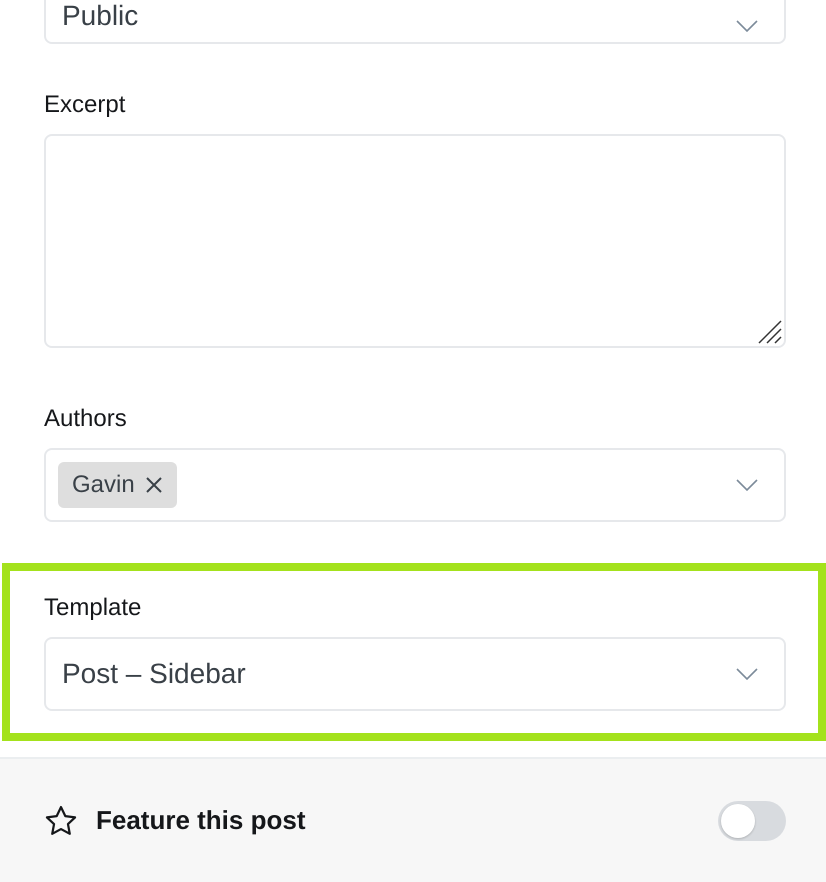 This screenshot has width=826, height=882. What do you see at coordinates (415, 674) in the screenshot?
I see `template-select: Post – Sidebar` at bounding box center [415, 674].